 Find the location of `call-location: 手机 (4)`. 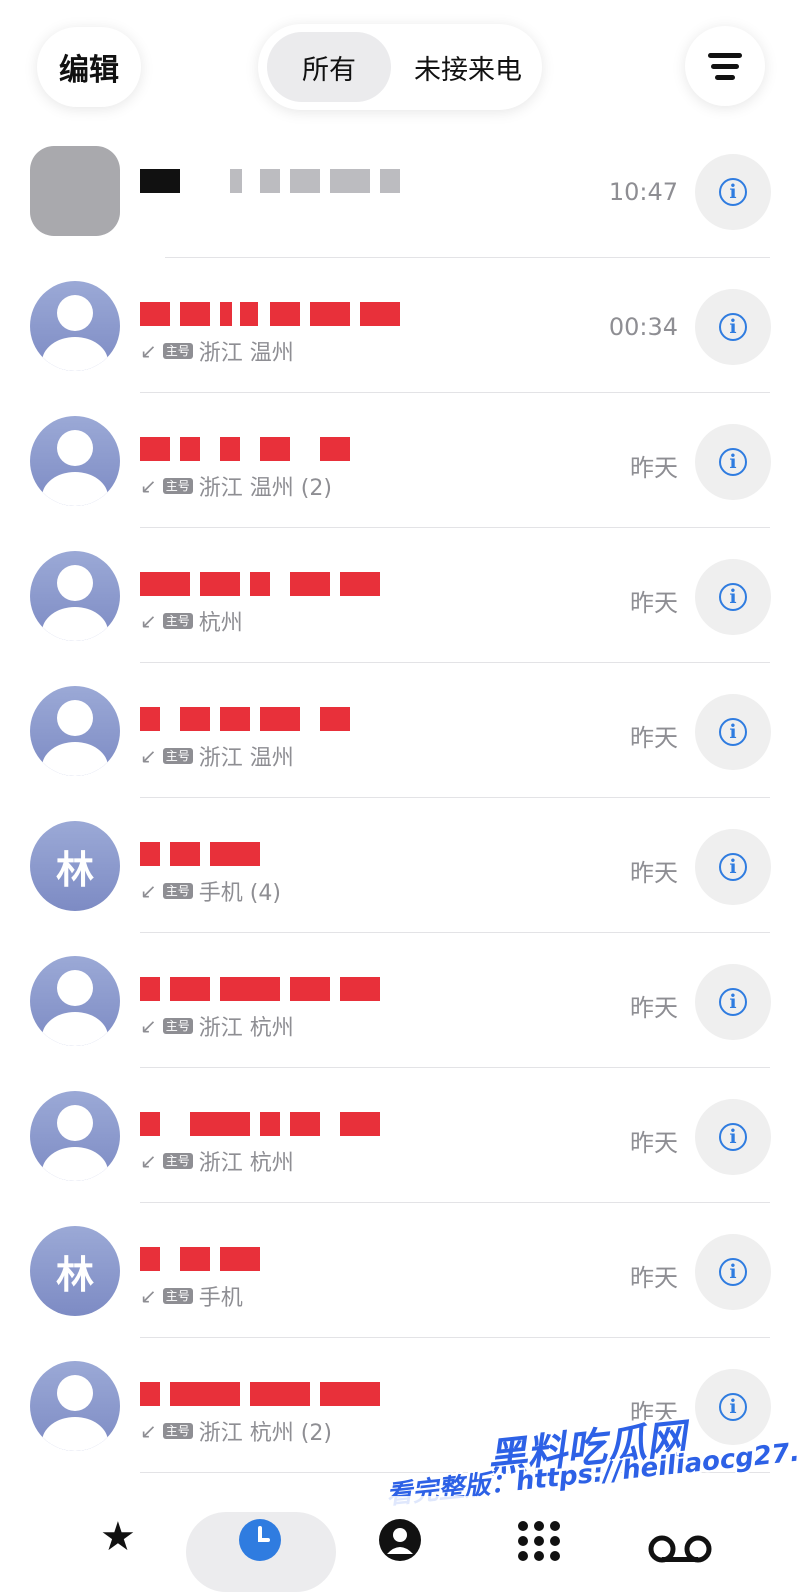

call-location: 手机 (4) is located at coordinates (239, 893).